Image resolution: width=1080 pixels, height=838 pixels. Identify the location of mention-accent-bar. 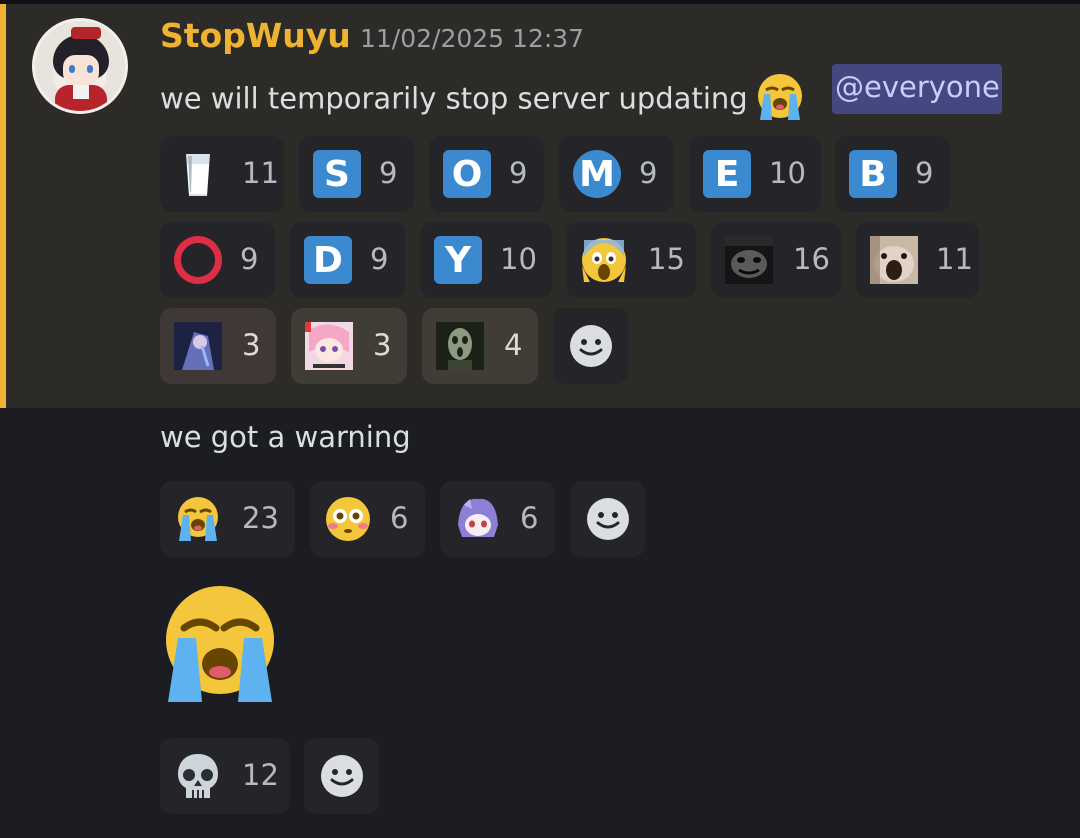
(3, 206).